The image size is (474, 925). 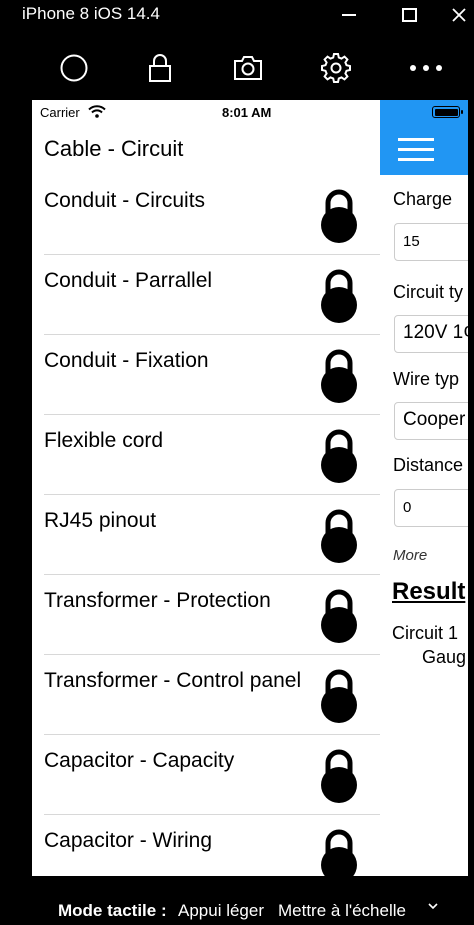 I want to click on list-item-label: Capacitor - Wiring, so click(x=128, y=840).